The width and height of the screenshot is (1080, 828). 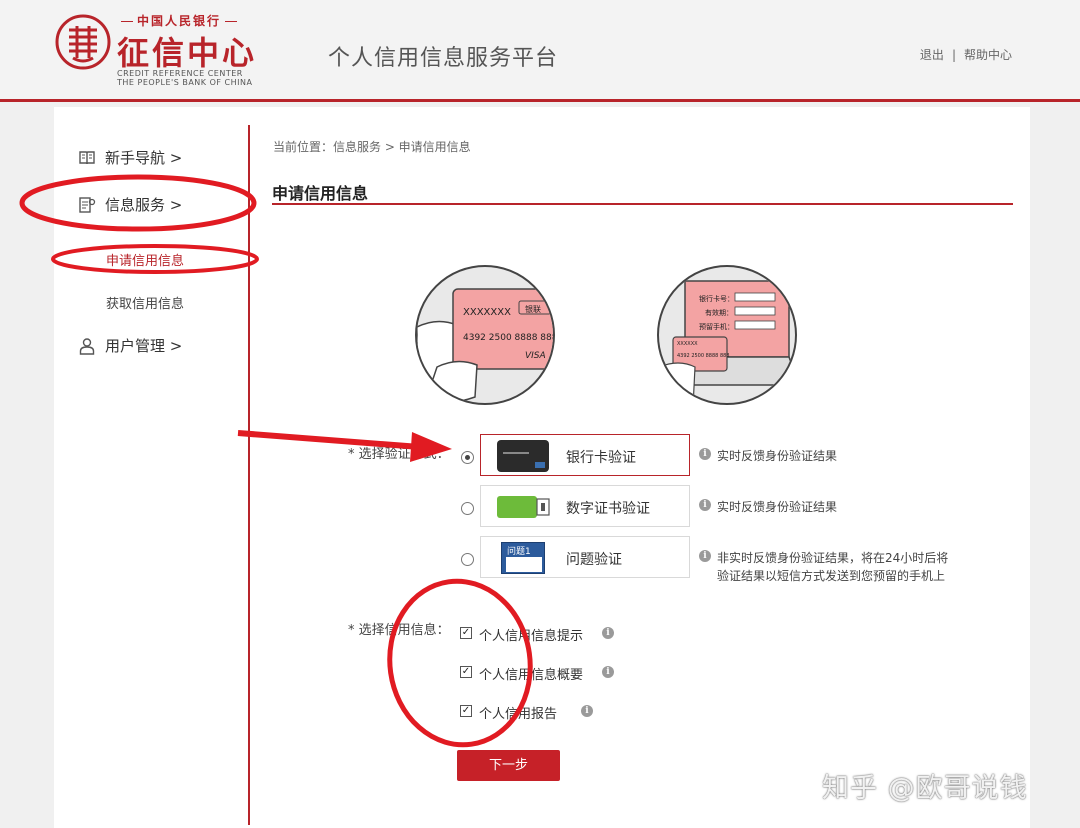 I want to click on sidebar-item-label: 信息服务 >, so click(x=144, y=205).